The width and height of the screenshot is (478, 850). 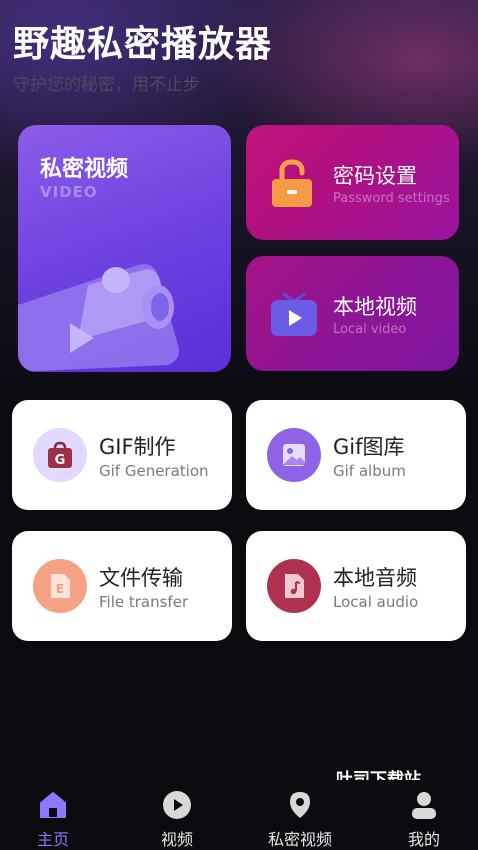 I want to click on user-icon, so click(x=424, y=805).